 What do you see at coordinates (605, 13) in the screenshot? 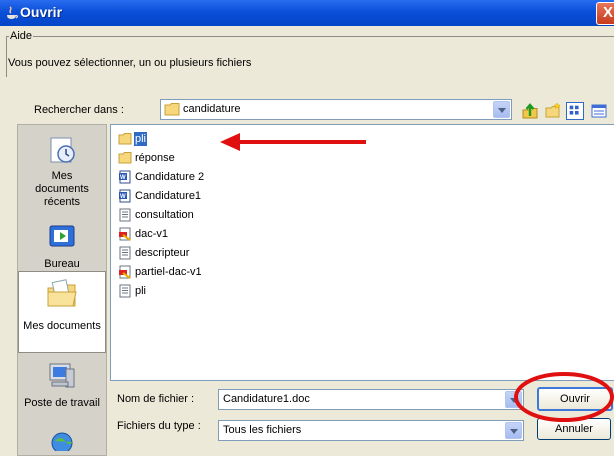
I see `close-button: X` at bounding box center [605, 13].